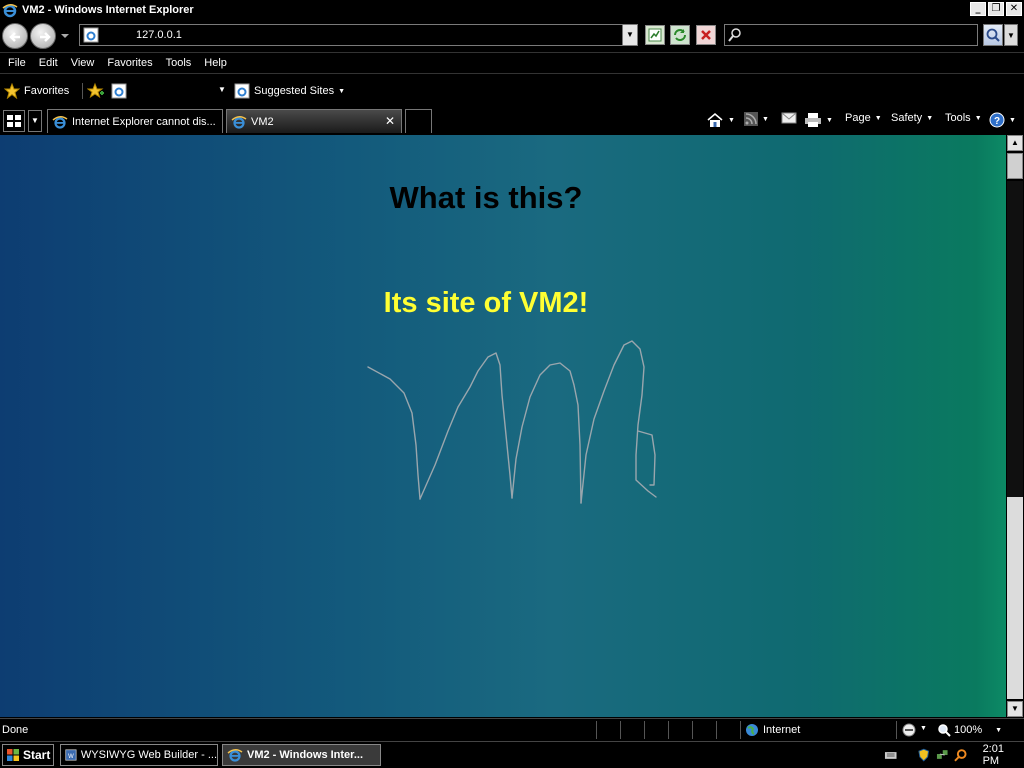 The height and width of the screenshot is (768, 1024). I want to click on refresh-button, so click(680, 35).